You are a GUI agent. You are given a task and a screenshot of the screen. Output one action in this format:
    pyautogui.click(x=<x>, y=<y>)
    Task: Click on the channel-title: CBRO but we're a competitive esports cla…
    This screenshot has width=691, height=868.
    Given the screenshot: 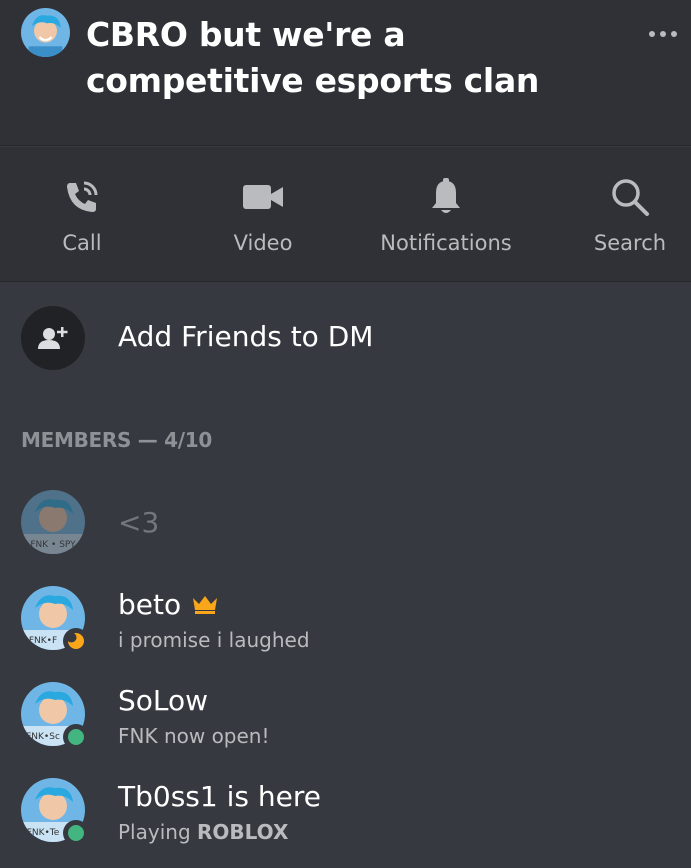 What is the action you would take?
    pyautogui.click(x=313, y=57)
    